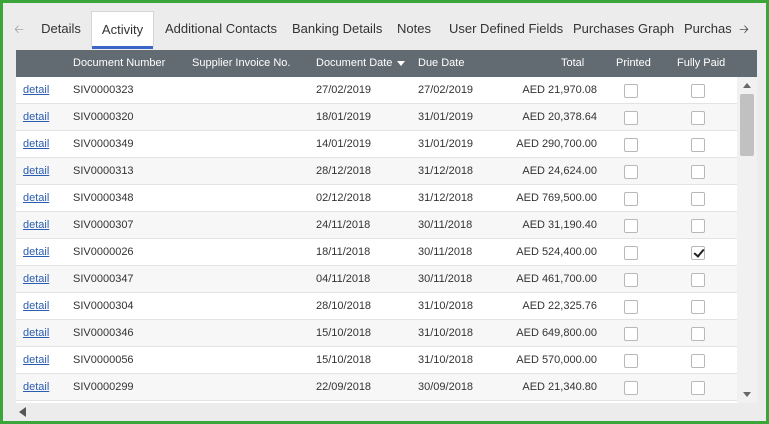  What do you see at coordinates (103, 198) in the screenshot?
I see `document-number-cell: SIV0000348` at bounding box center [103, 198].